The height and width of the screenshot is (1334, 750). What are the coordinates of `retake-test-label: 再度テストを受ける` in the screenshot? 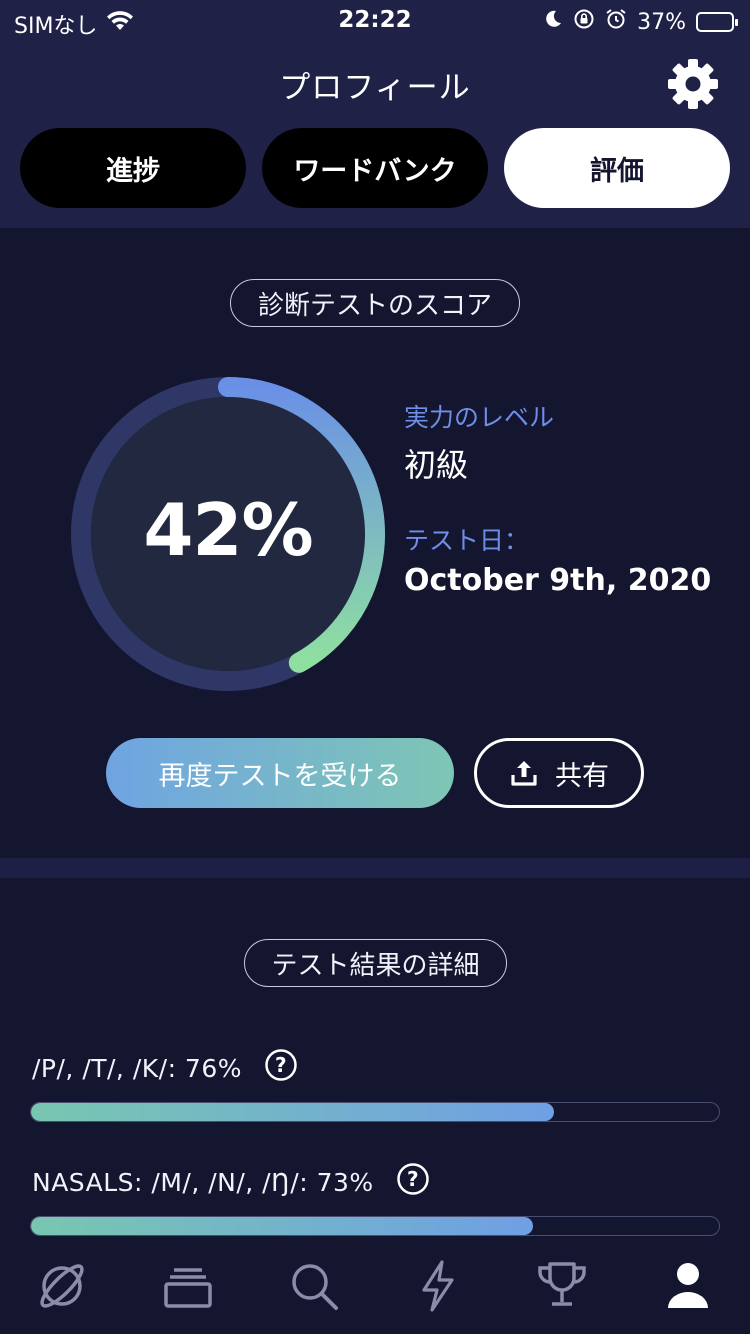 It's located at (280, 776).